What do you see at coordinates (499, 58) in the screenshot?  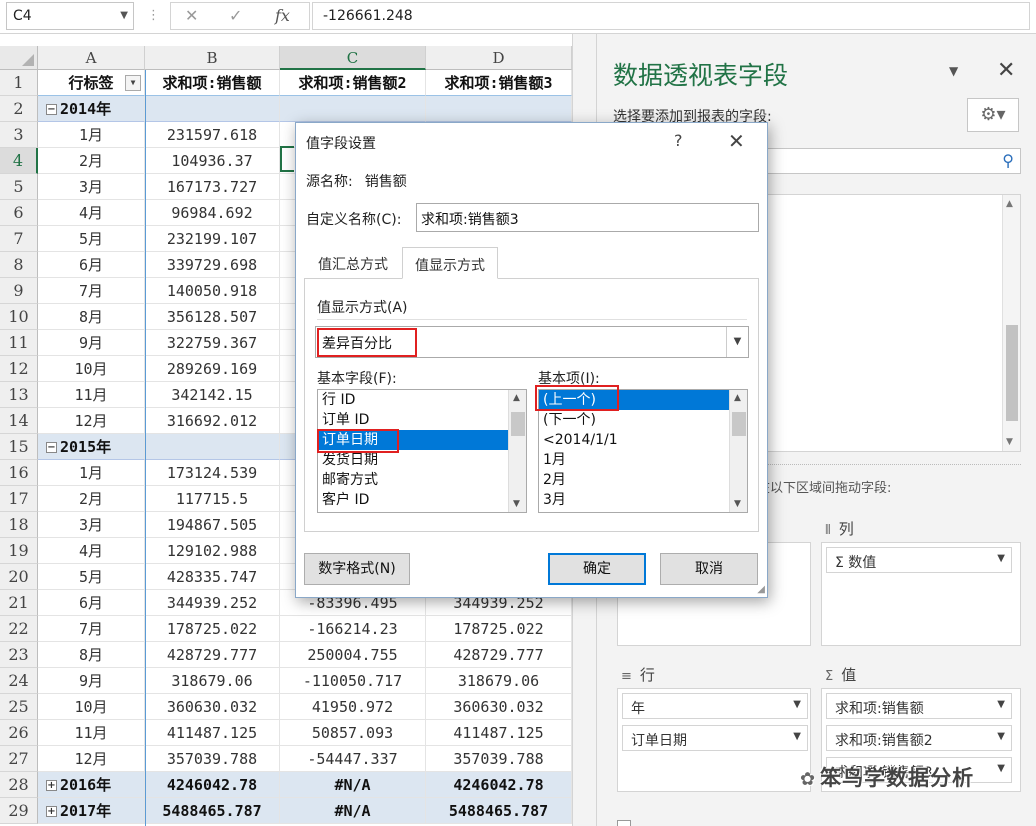 I see `column-header-d: D` at bounding box center [499, 58].